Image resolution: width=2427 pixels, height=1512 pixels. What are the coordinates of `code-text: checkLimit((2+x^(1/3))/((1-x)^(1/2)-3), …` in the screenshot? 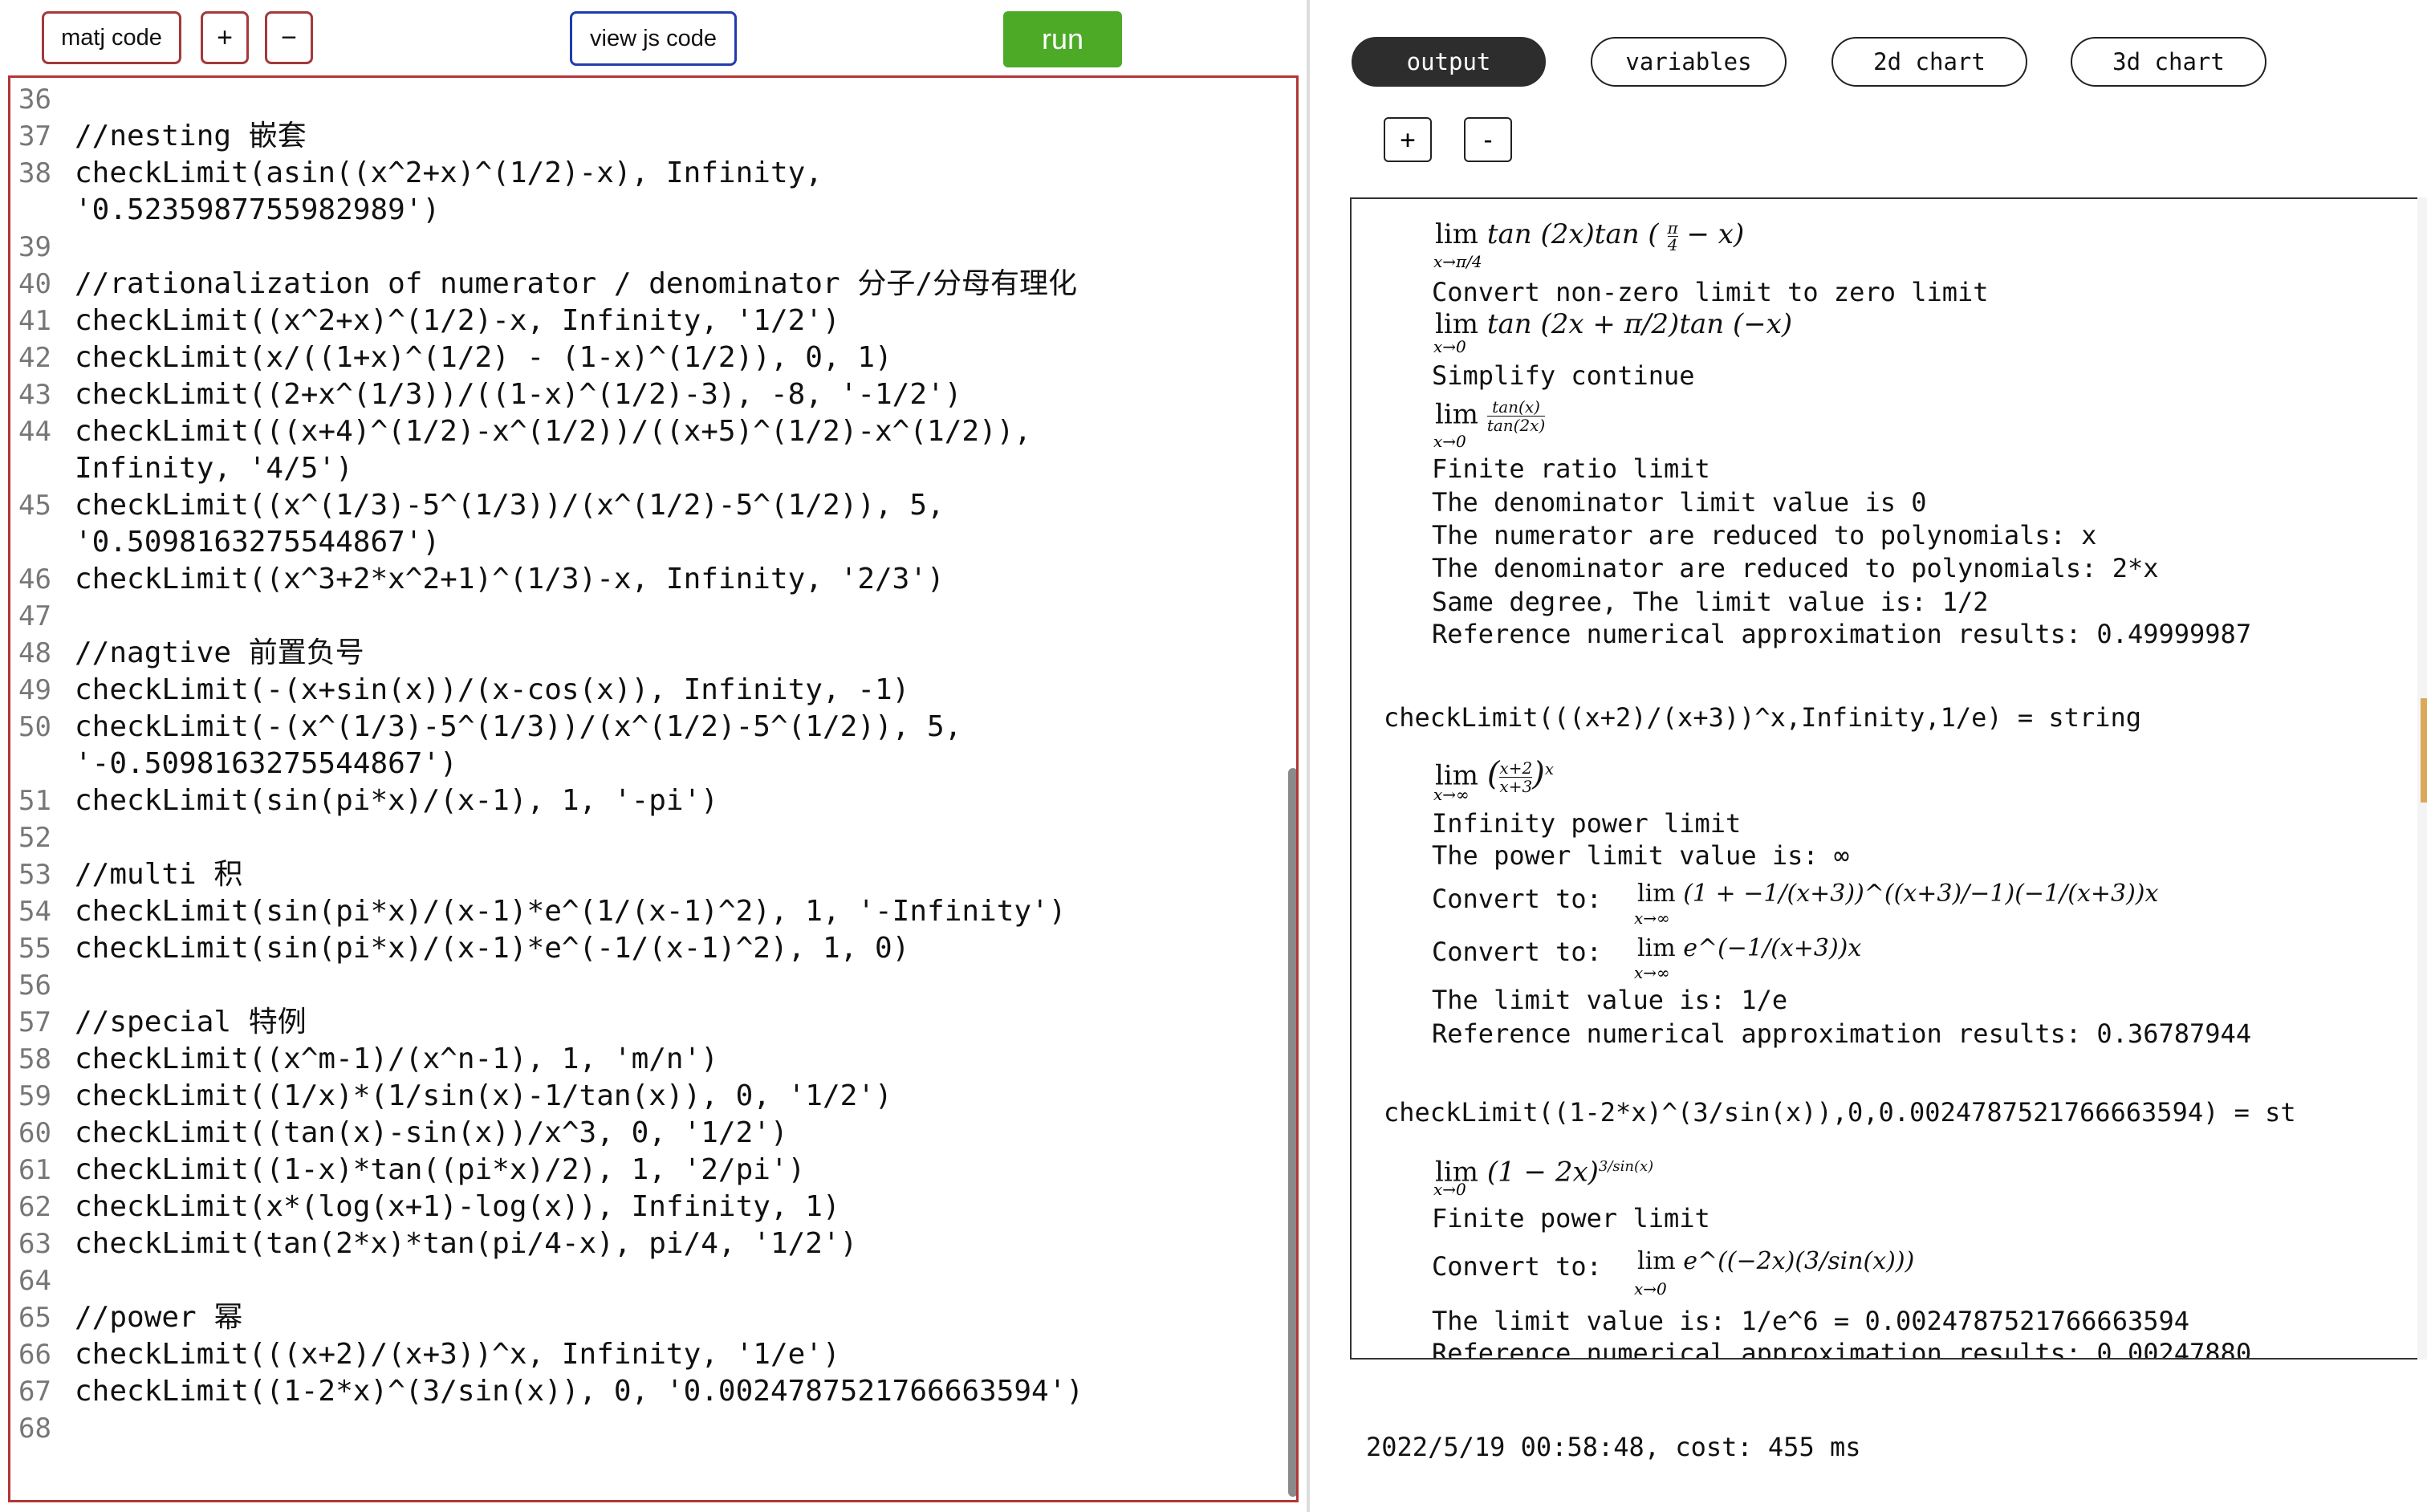 It's located at (519, 394).